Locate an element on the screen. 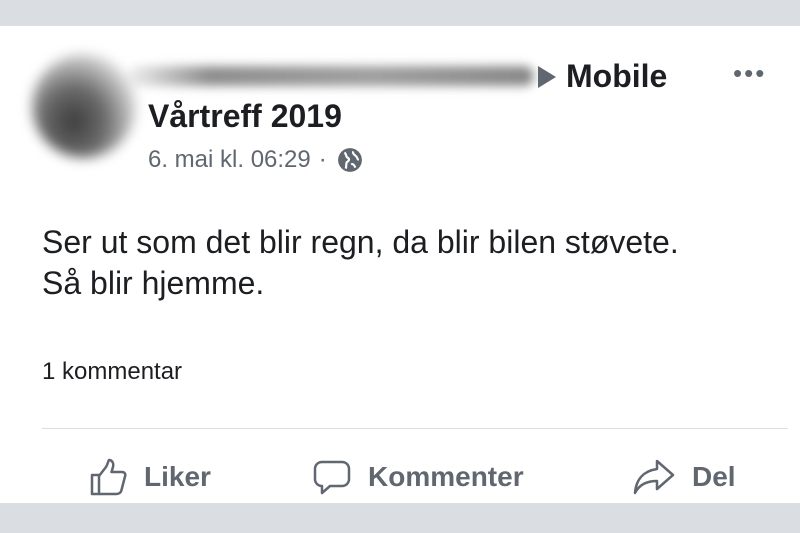 This screenshot has width=800, height=533. feed-separator-bottom is located at coordinates (400, 518).